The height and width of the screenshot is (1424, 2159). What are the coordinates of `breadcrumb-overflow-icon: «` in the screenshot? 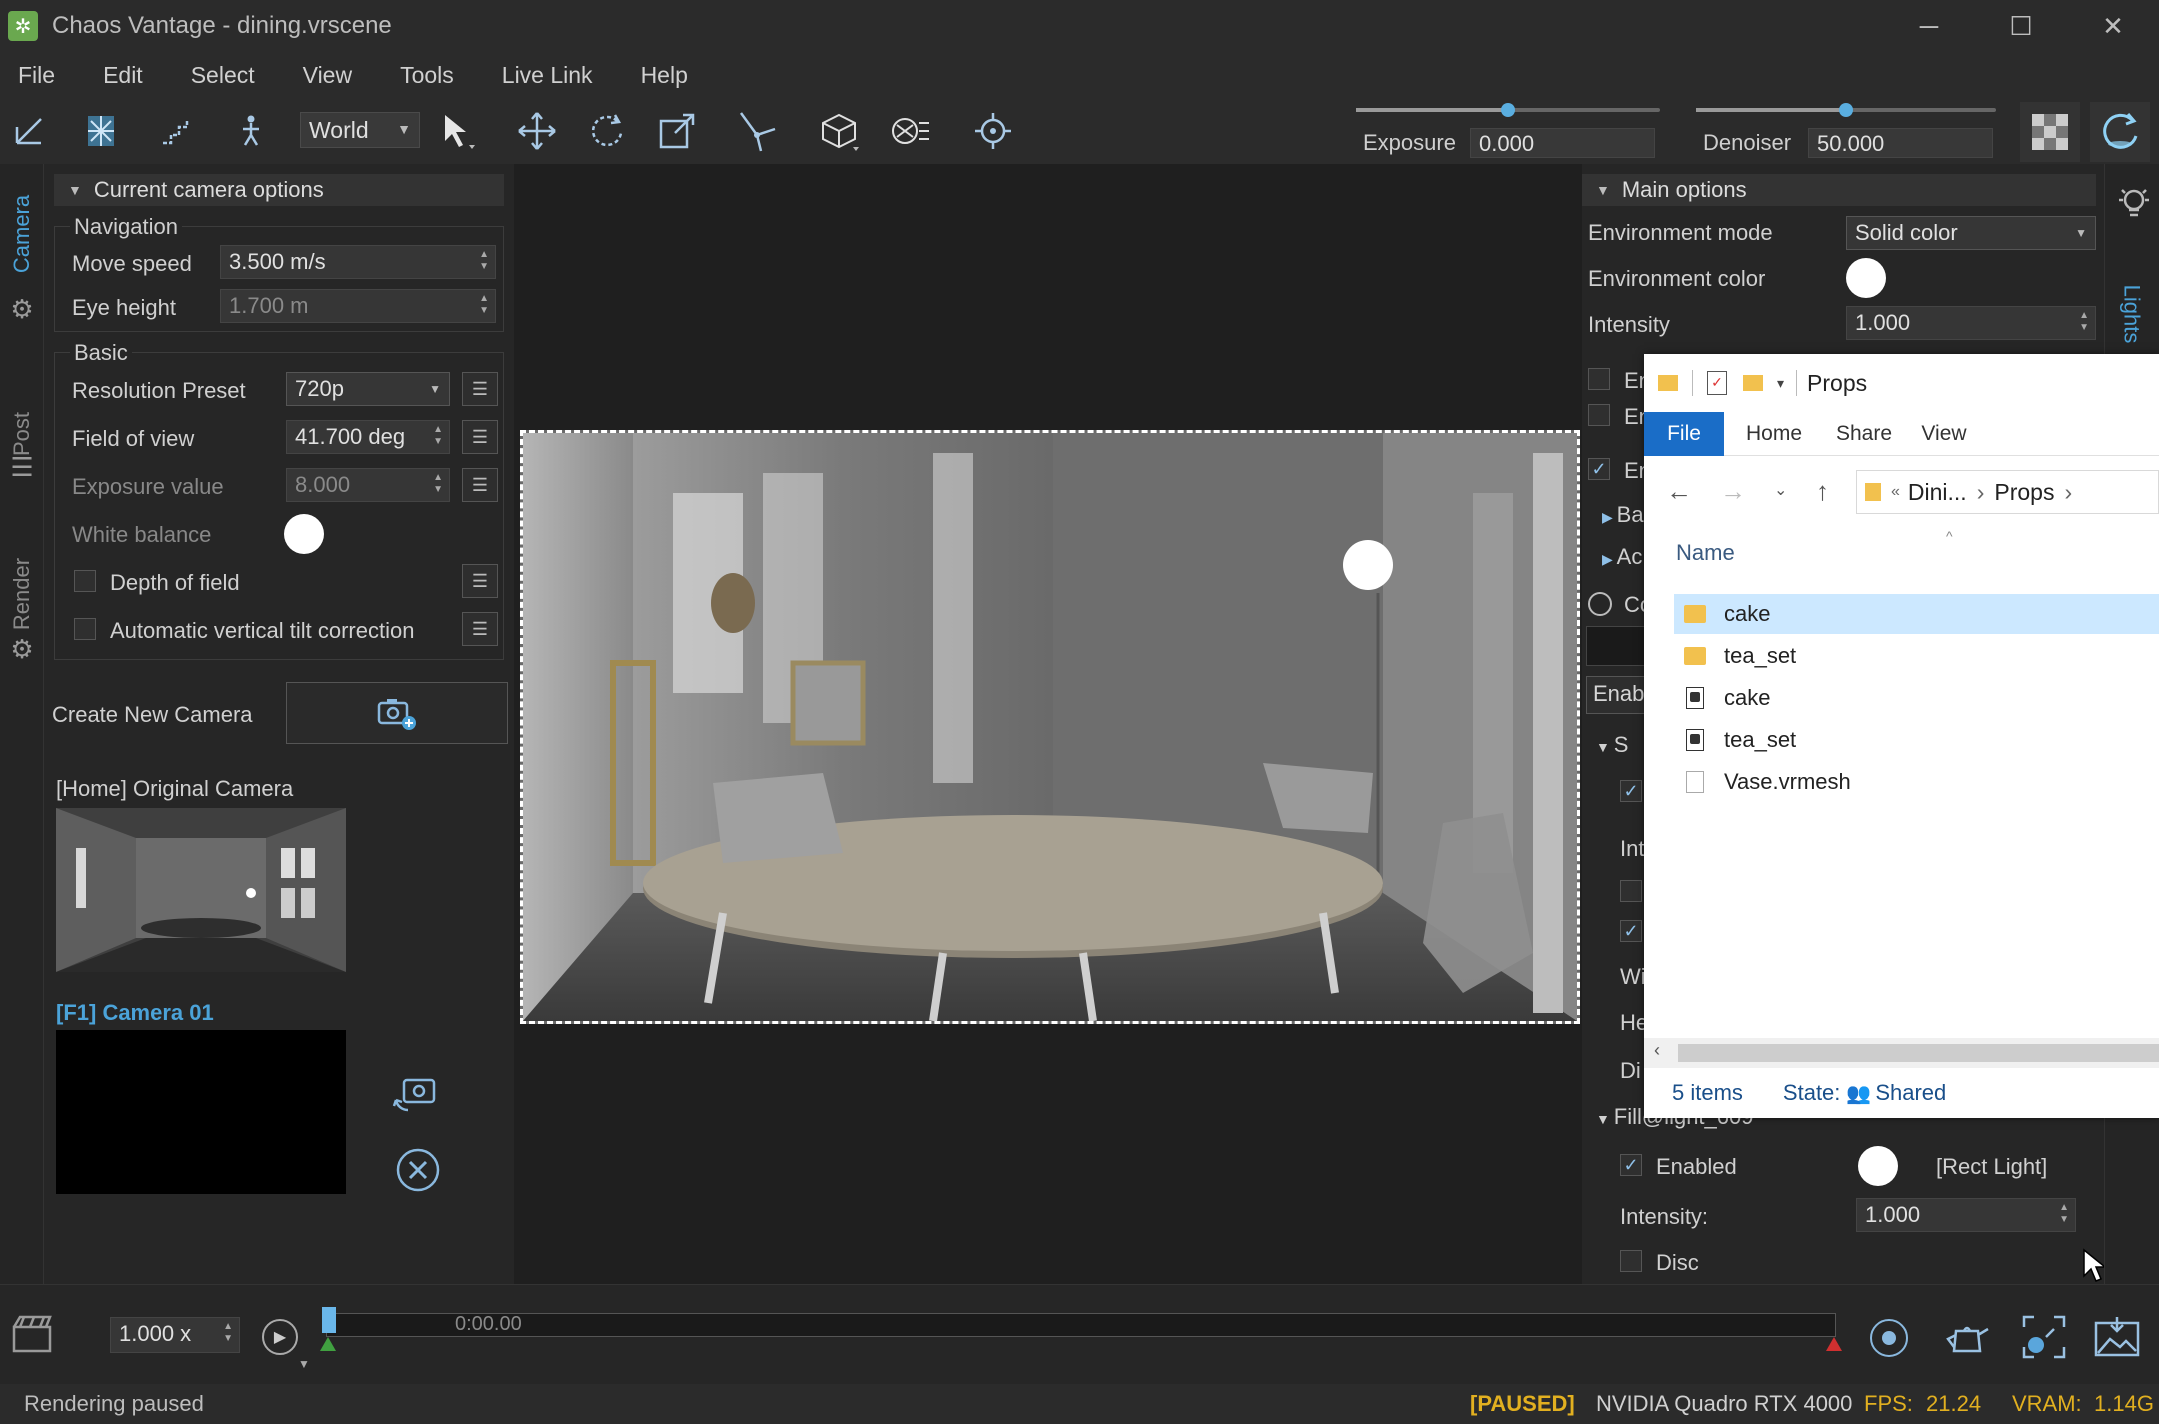 It's located at (1895, 492).